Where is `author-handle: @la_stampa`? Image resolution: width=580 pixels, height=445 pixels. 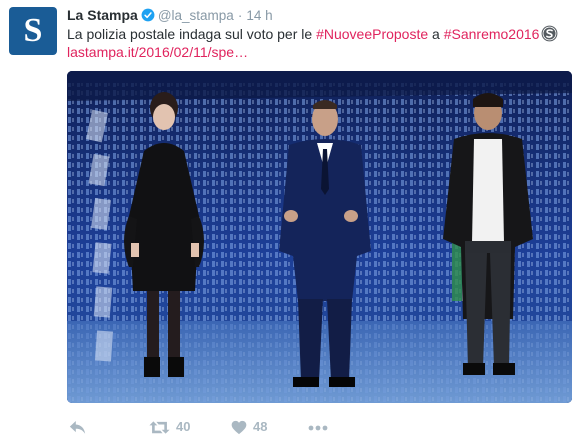 author-handle: @la_stampa is located at coordinates (196, 15).